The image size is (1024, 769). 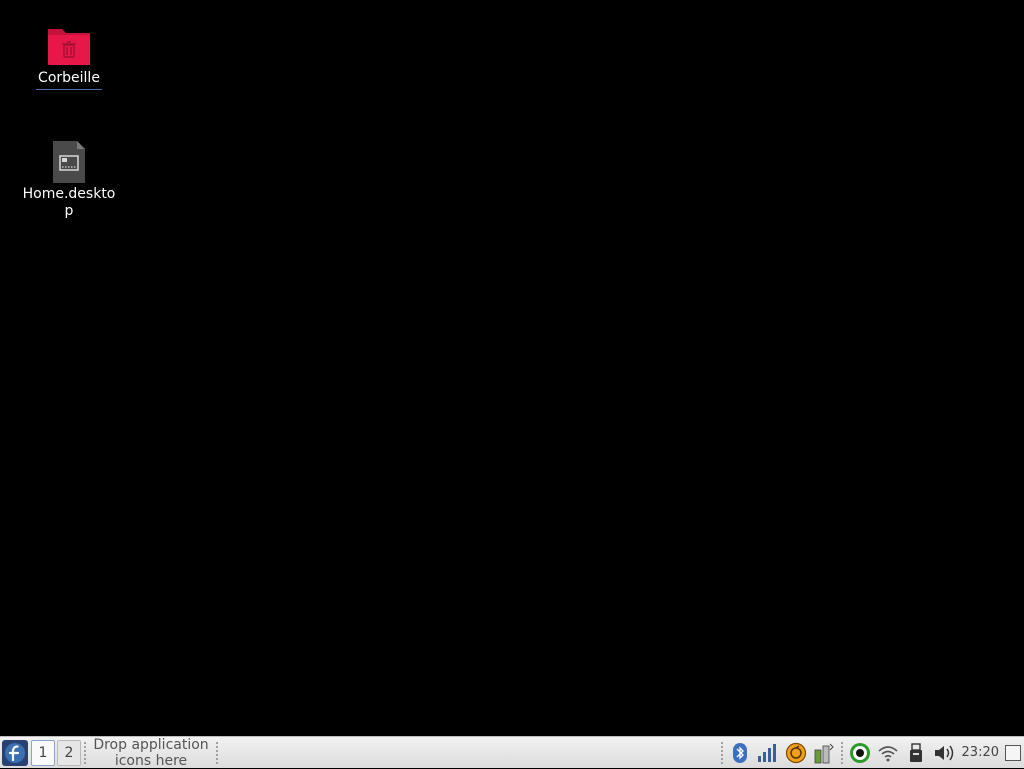 I want to click on desktop-icon-label: Home.desktop, so click(x=69, y=202).